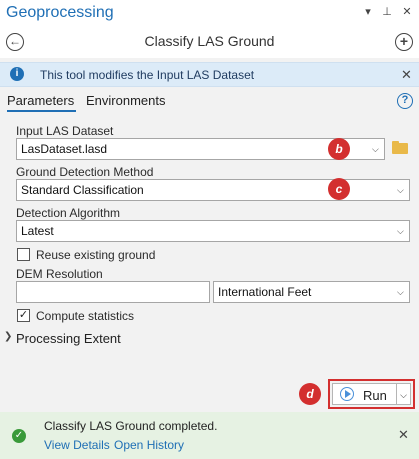 The image size is (419, 459). I want to click on reuse-ground-checkbox, so click(23, 254).